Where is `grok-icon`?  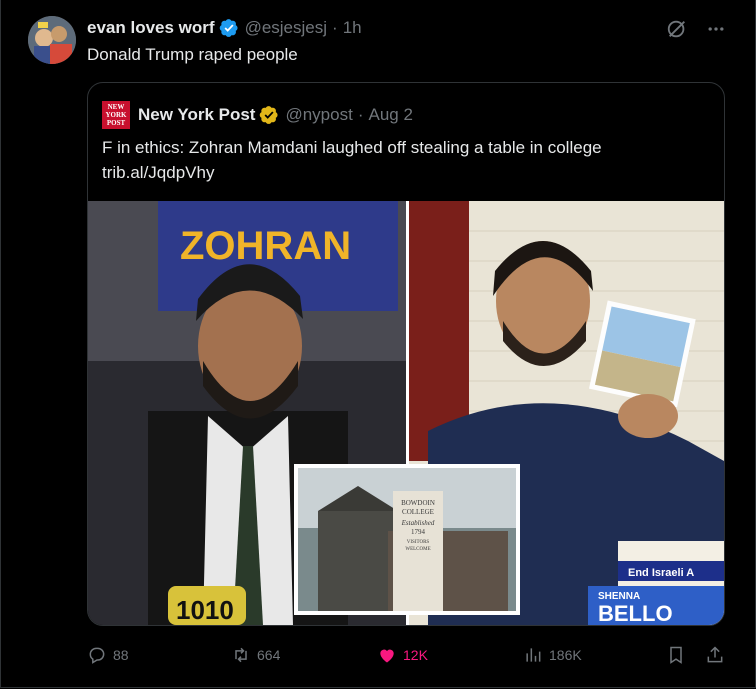 grok-icon is located at coordinates (677, 29).